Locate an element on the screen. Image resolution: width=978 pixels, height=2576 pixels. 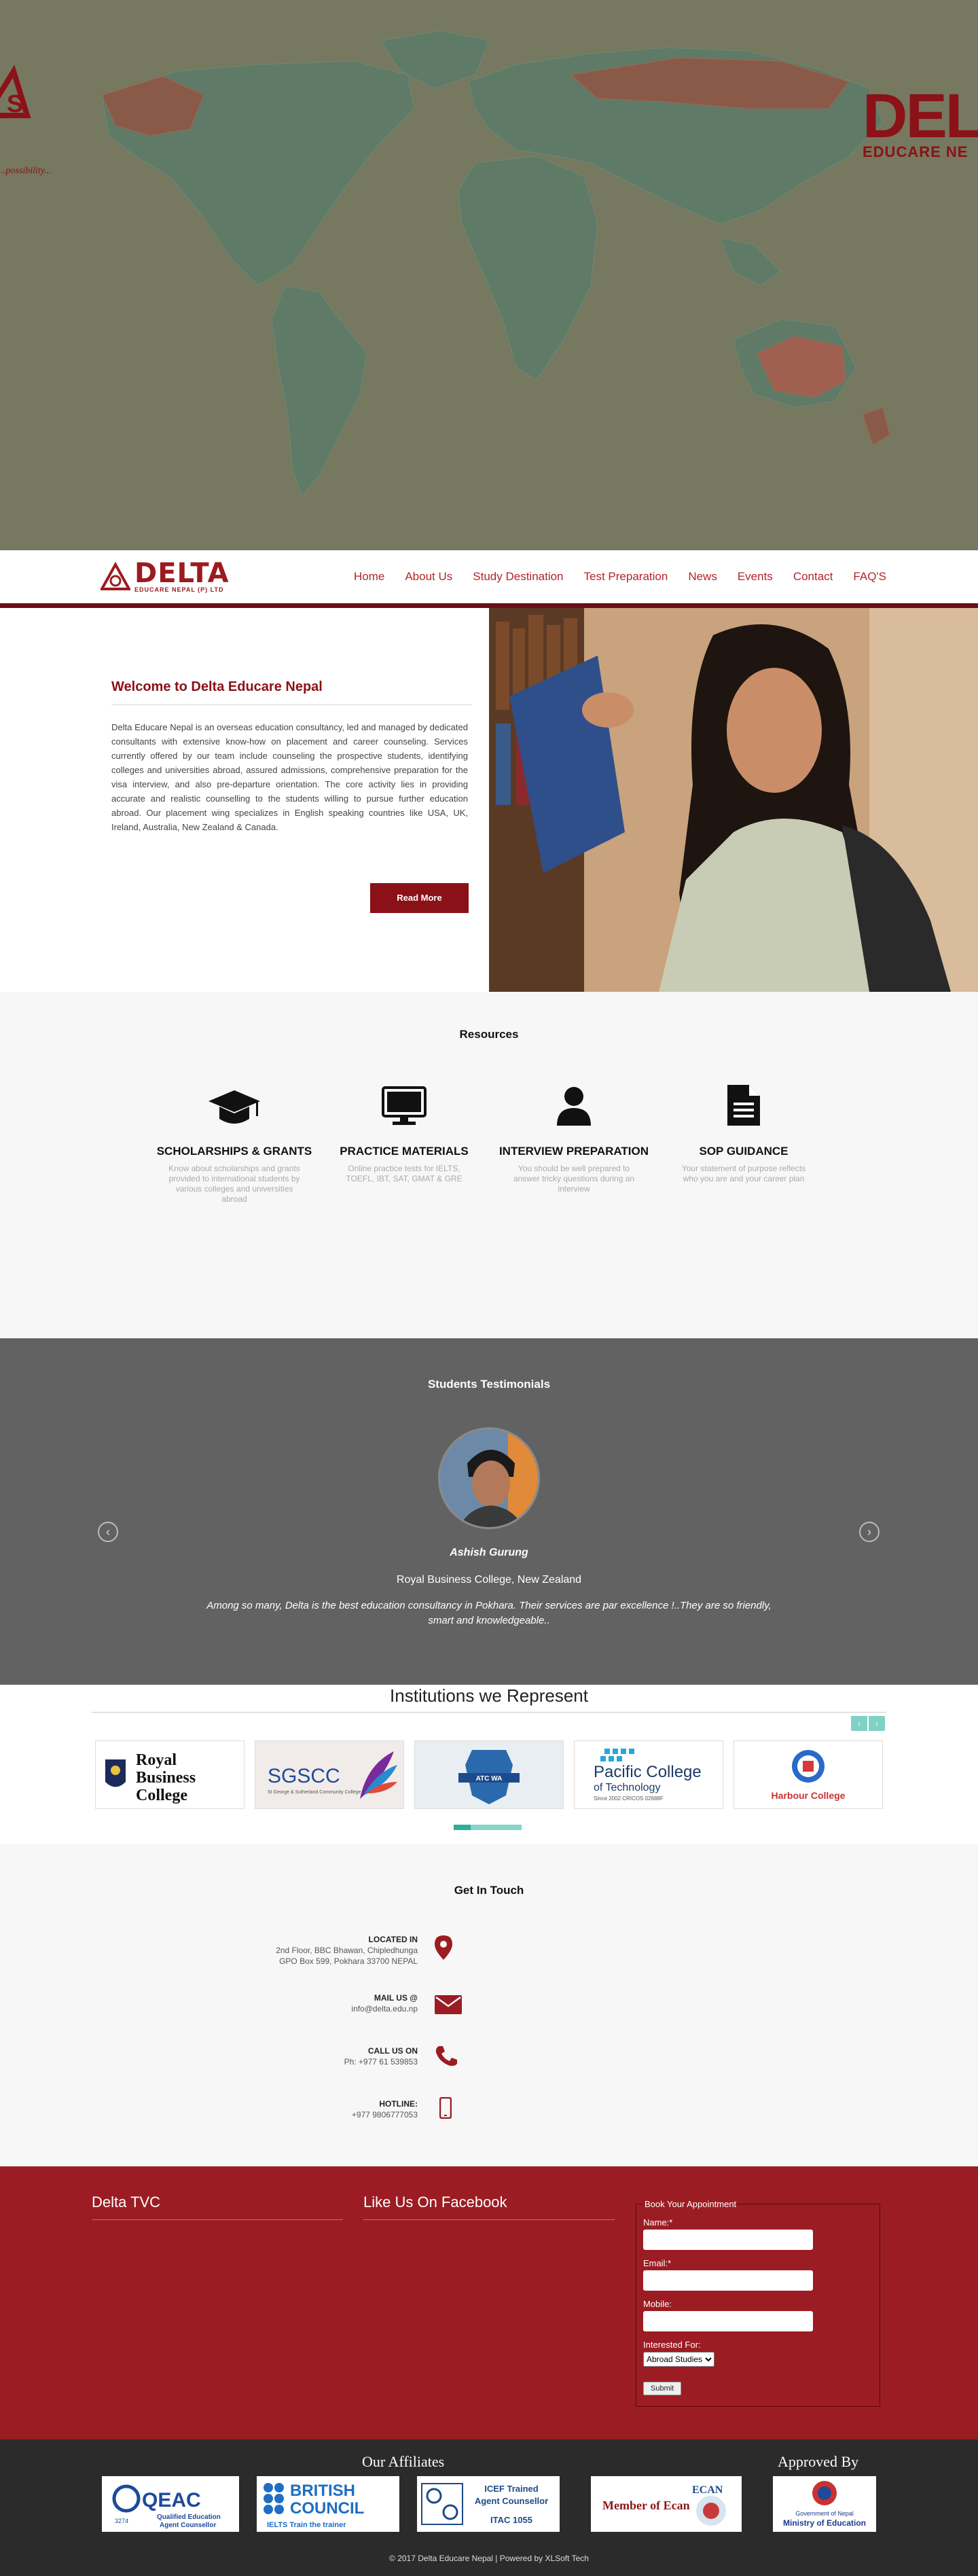
svg-text: Ministry of Education is located at coordinates (824, 2523).